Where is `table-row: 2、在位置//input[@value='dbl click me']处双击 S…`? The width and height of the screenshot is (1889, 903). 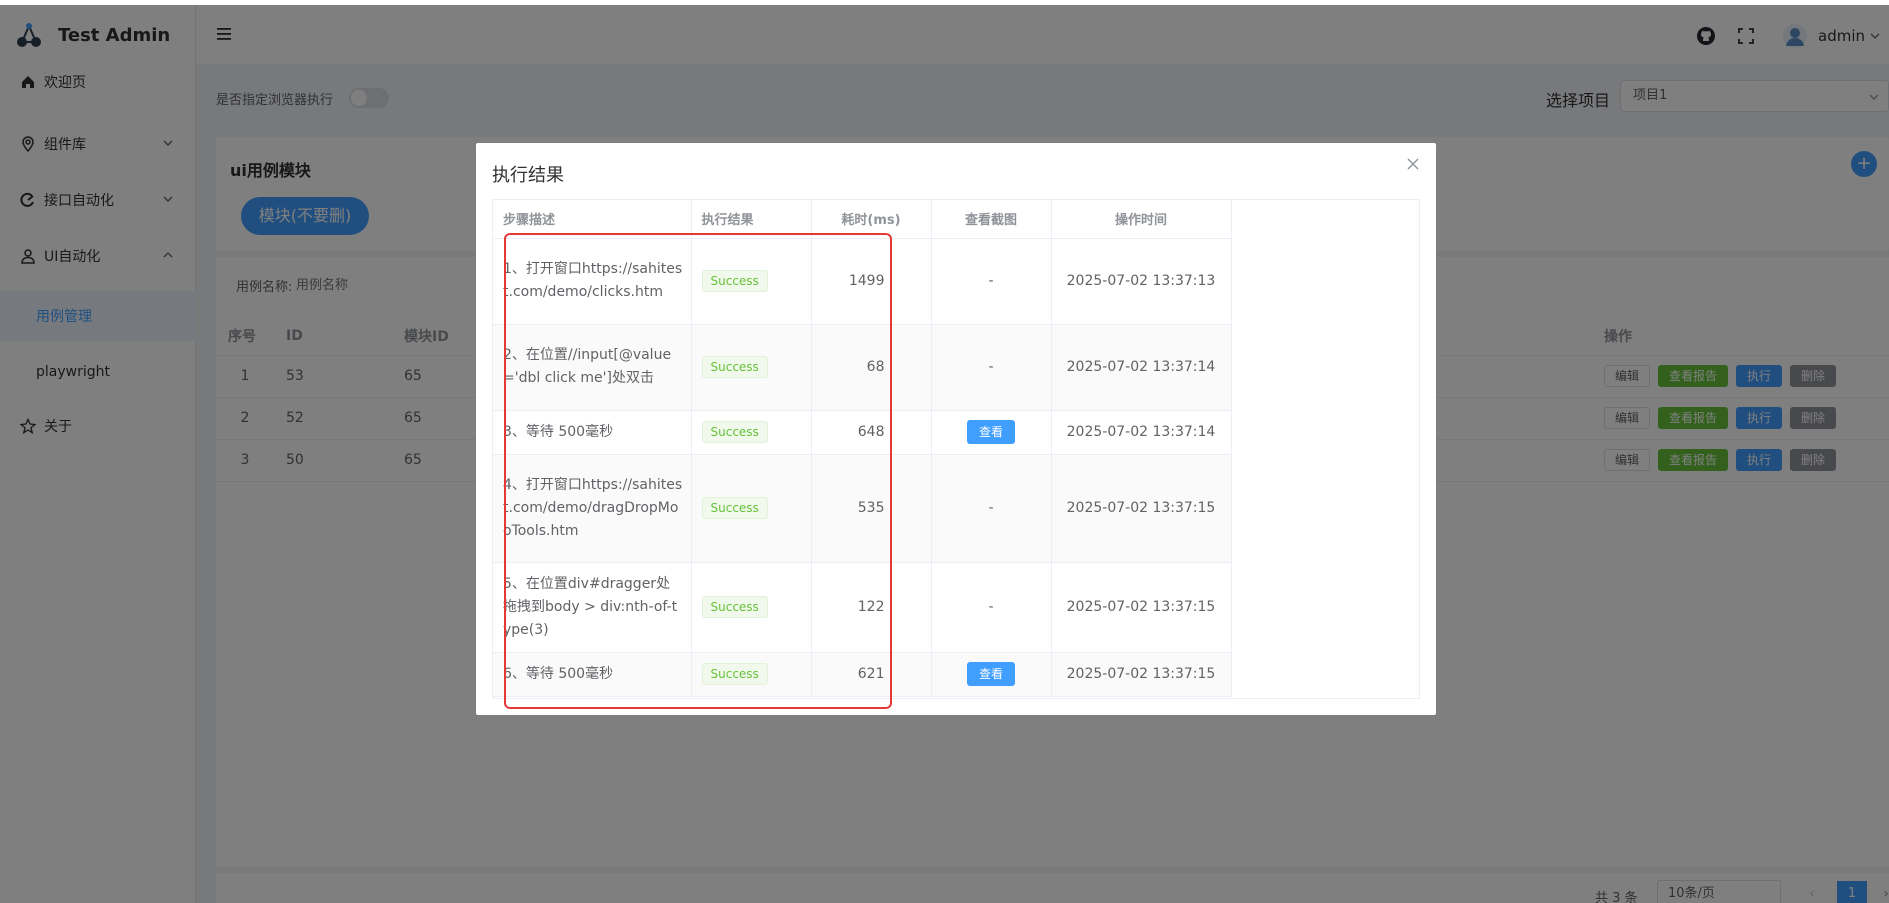
table-row: 2、在位置//input[@value='dbl click me']处双击 S… is located at coordinates (862, 367).